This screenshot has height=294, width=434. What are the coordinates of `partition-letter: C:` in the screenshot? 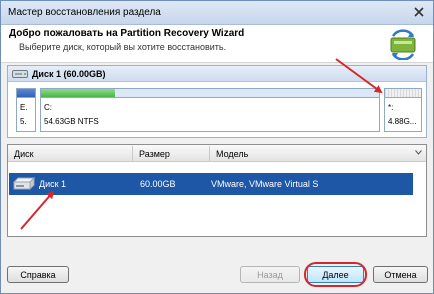 It's located at (48, 107).